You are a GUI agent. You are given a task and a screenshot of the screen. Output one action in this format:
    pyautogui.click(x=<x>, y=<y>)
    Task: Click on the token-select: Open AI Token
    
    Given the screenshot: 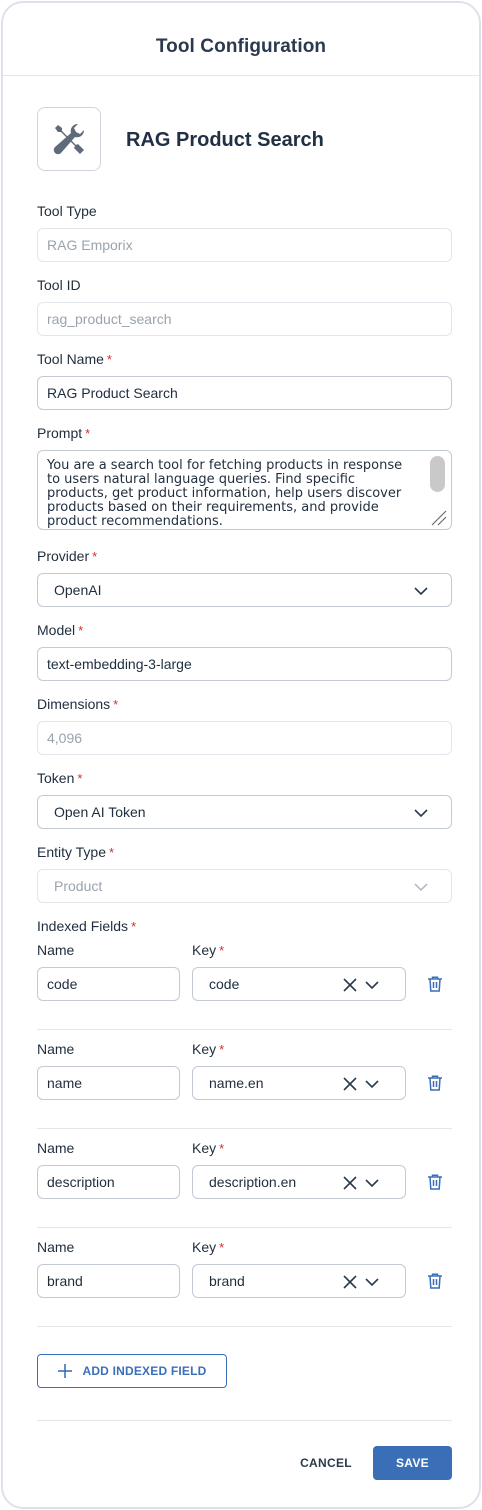 What is the action you would take?
    pyautogui.click(x=244, y=812)
    